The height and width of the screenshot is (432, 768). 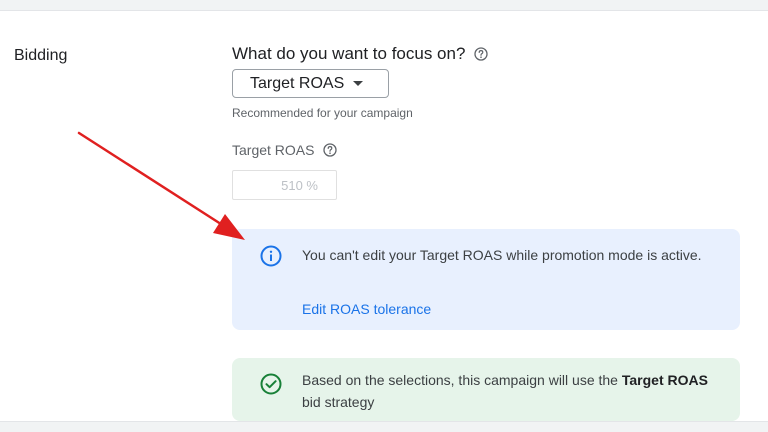 I want to click on check-circle-icon, so click(x=271, y=384).